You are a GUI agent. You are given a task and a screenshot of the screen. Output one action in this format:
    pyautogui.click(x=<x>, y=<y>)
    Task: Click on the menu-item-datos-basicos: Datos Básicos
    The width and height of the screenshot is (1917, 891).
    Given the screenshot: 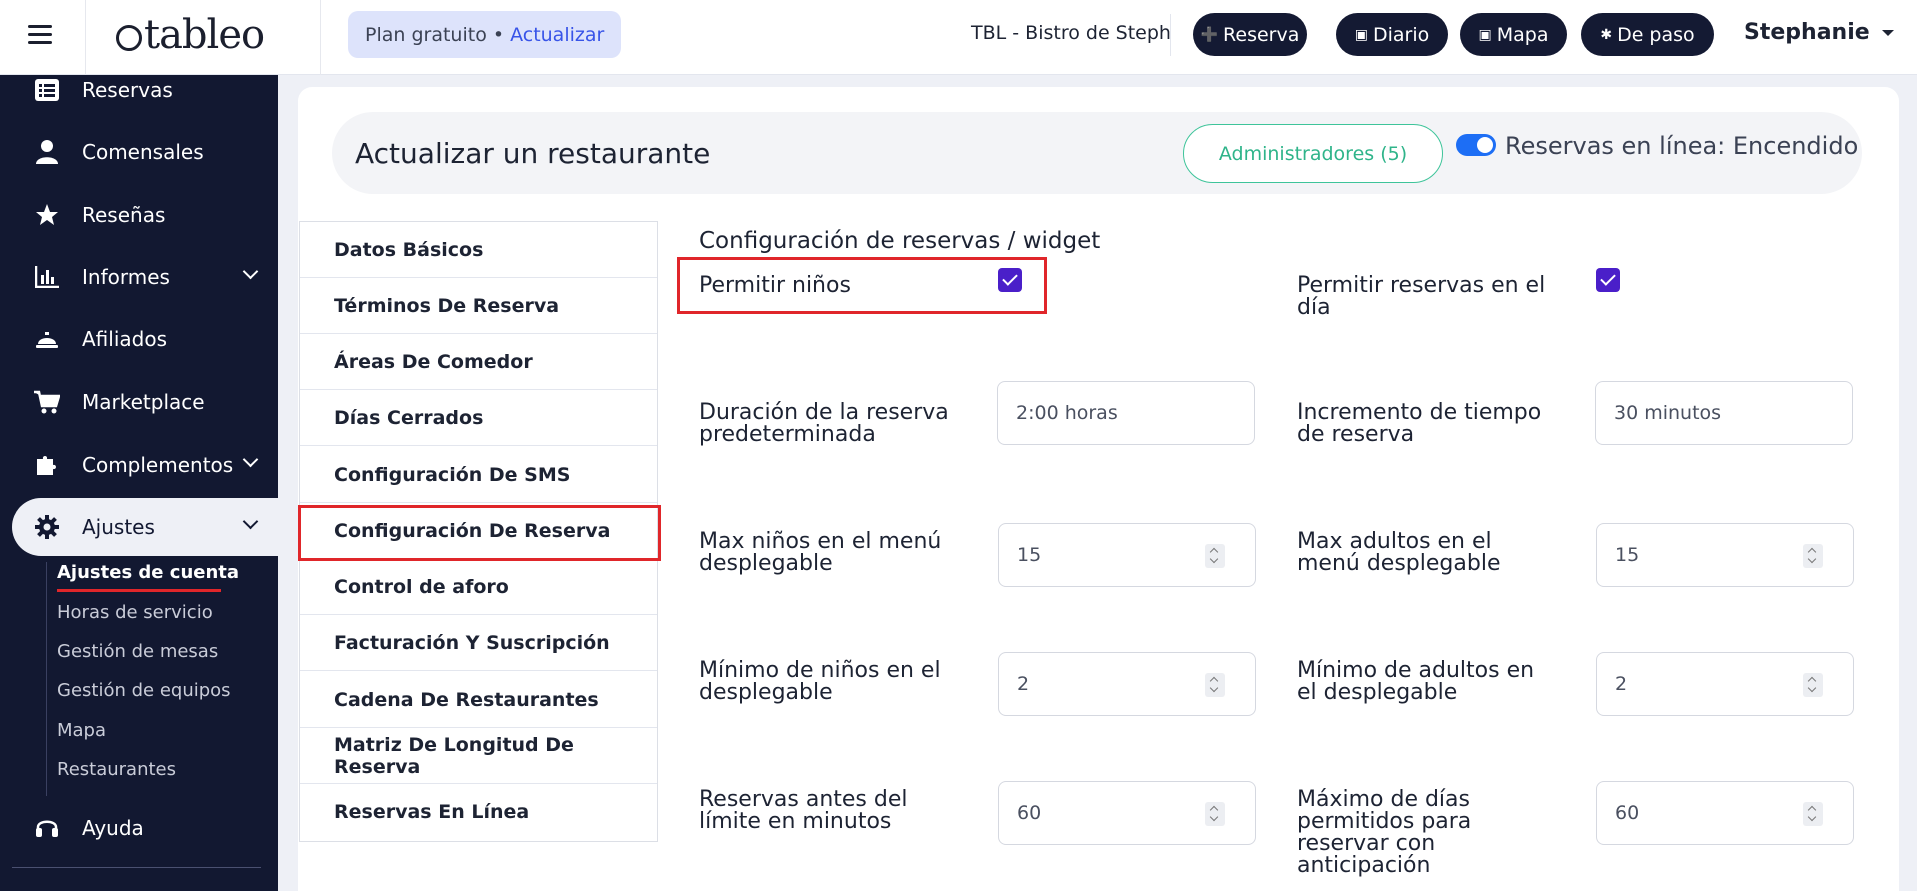 What is the action you would take?
    pyautogui.click(x=478, y=250)
    